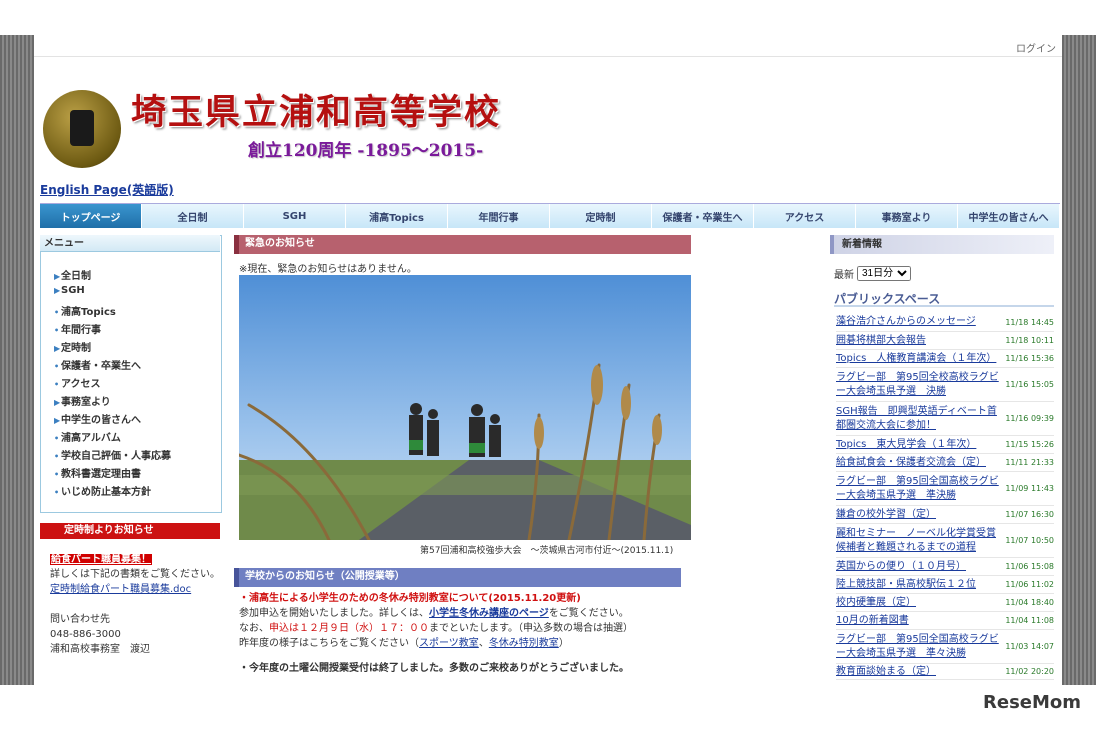 The width and height of the screenshot is (1096, 731). I want to click on nav-parents-alumni: 保護者・卒業生へ, so click(703, 216).